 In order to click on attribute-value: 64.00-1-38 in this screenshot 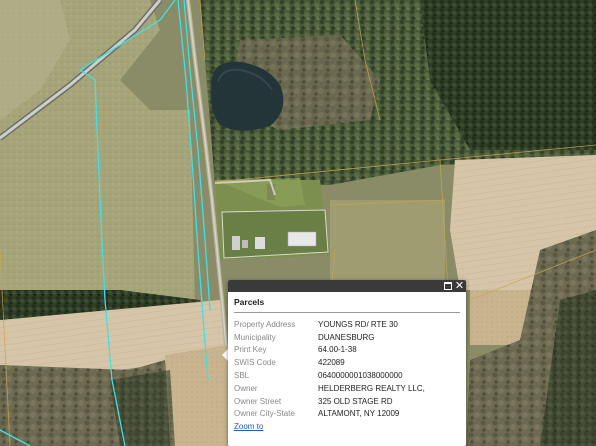, I will do `click(337, 350)`.